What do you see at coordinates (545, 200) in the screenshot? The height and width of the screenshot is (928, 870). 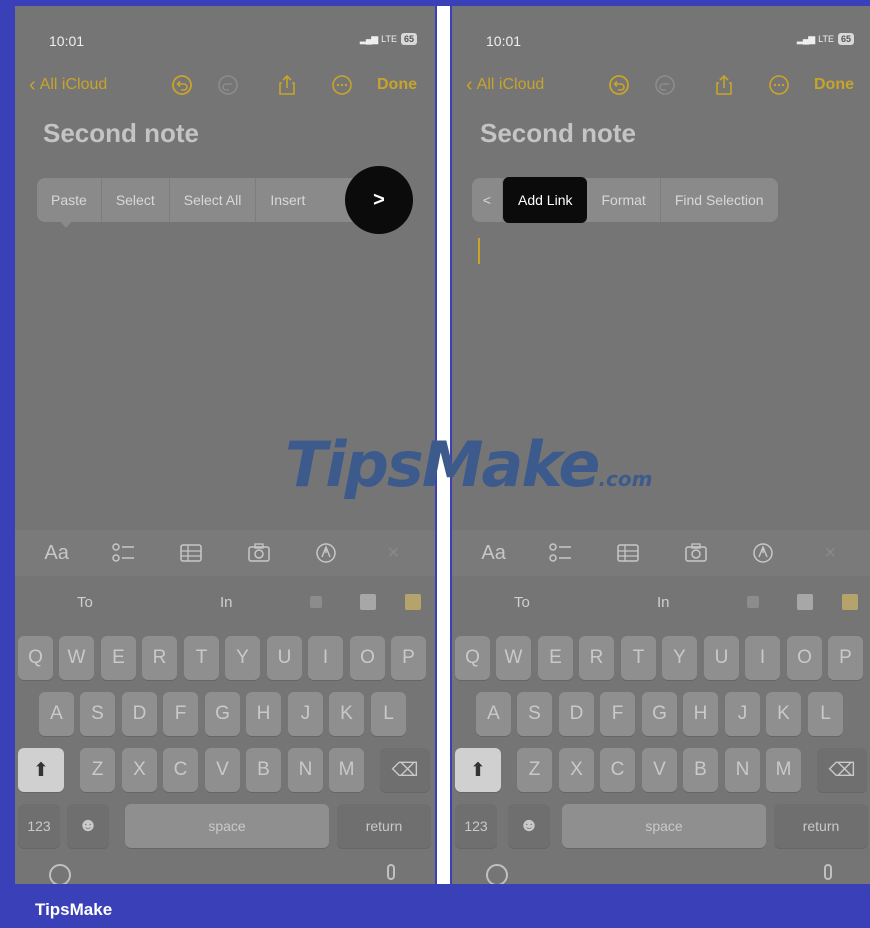 I see `menu-add-link: Add Link` at bounding box center [545, 200].